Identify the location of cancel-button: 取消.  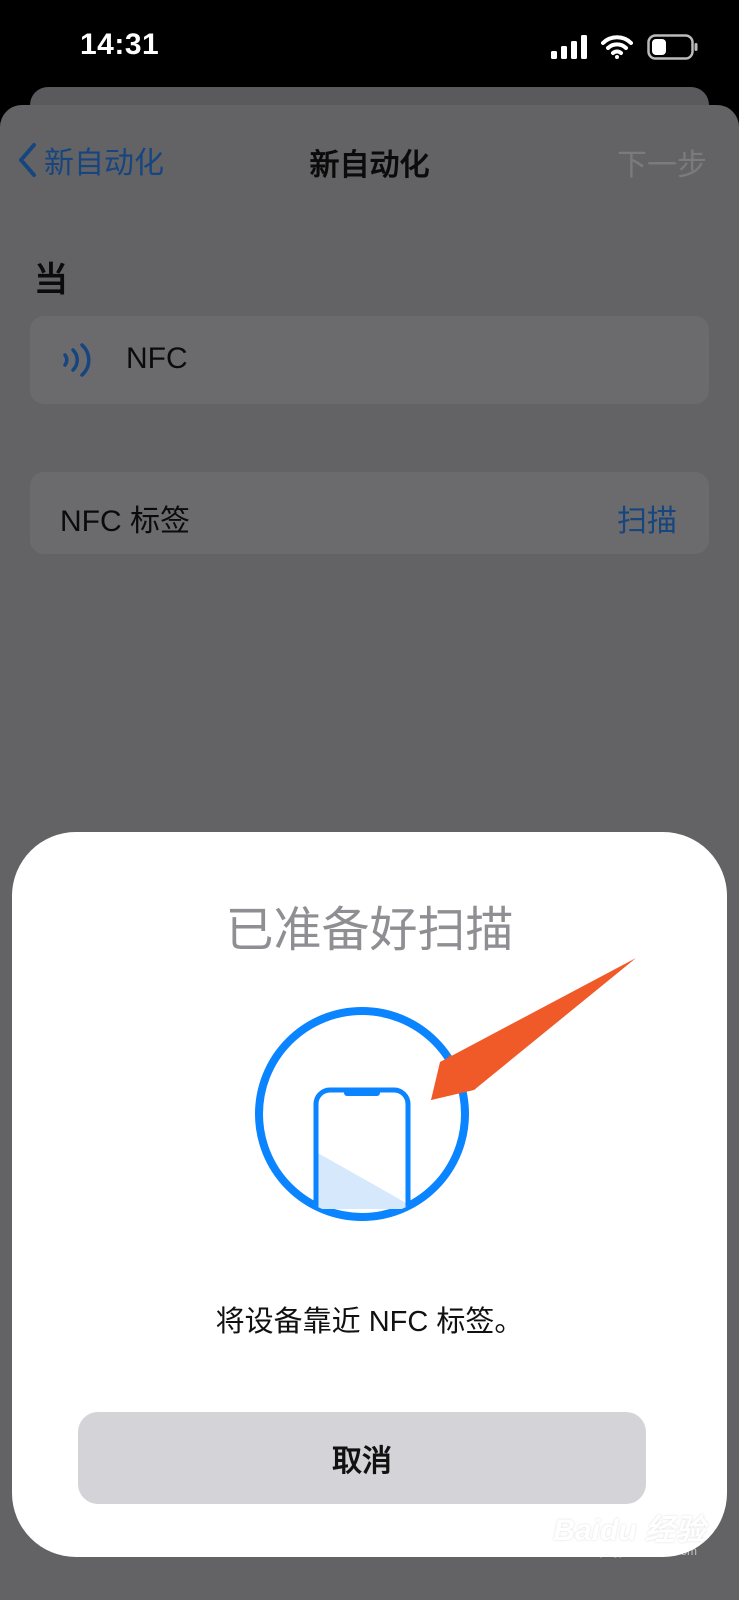
(362, 1458).